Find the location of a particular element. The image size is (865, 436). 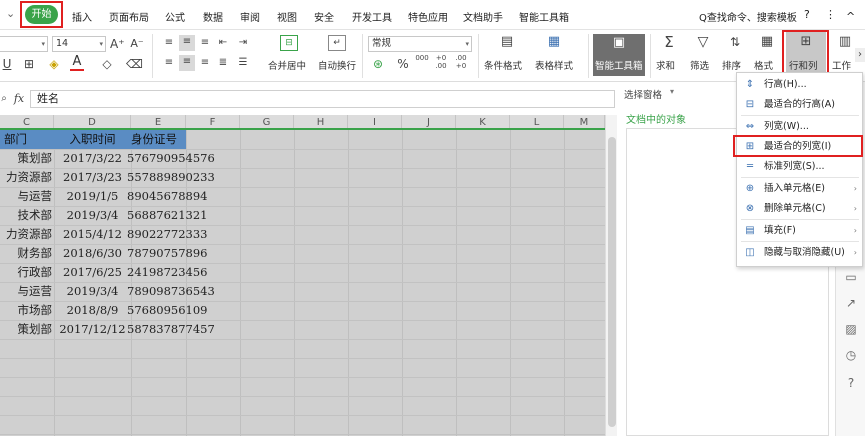

format-icon: ▦ is located at coordinates (767, 44).